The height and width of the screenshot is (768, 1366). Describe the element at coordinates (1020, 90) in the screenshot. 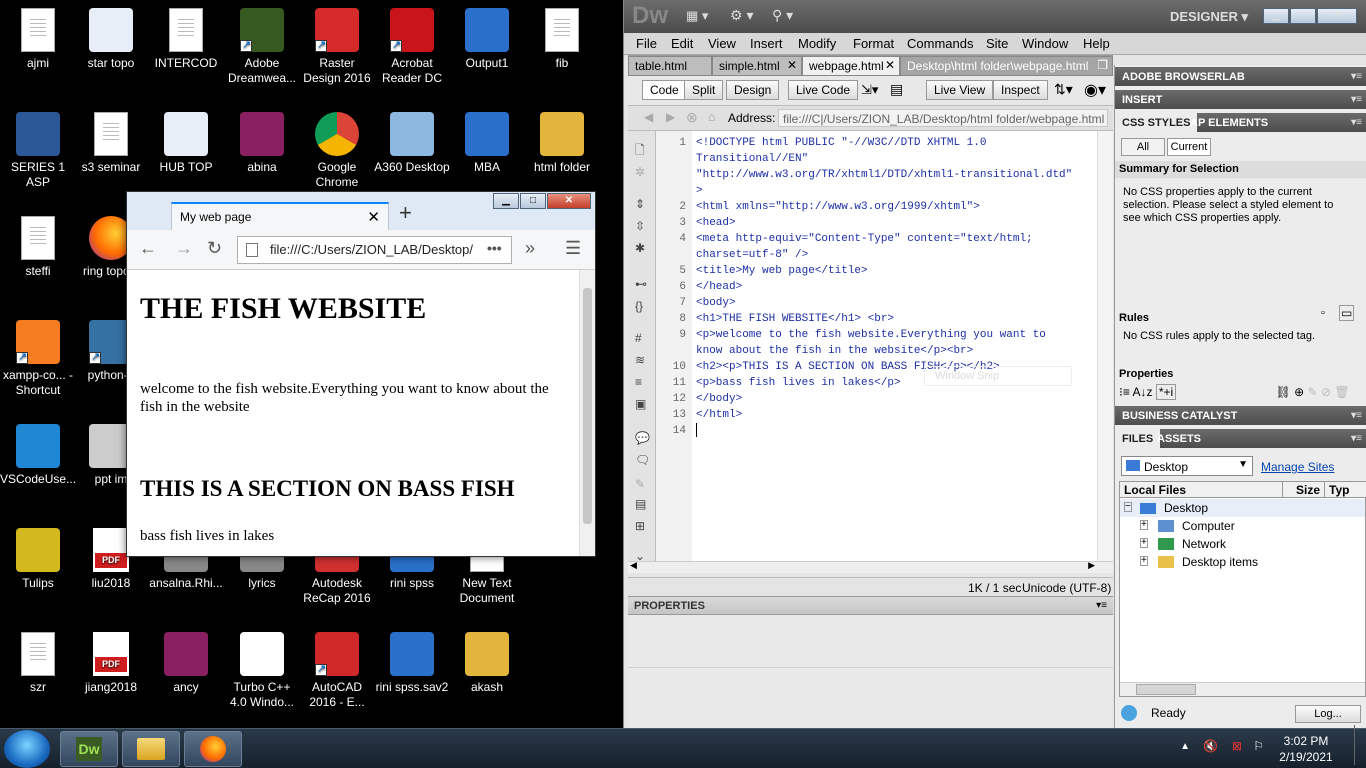

I see `inspect-button: Inspect` at that location.